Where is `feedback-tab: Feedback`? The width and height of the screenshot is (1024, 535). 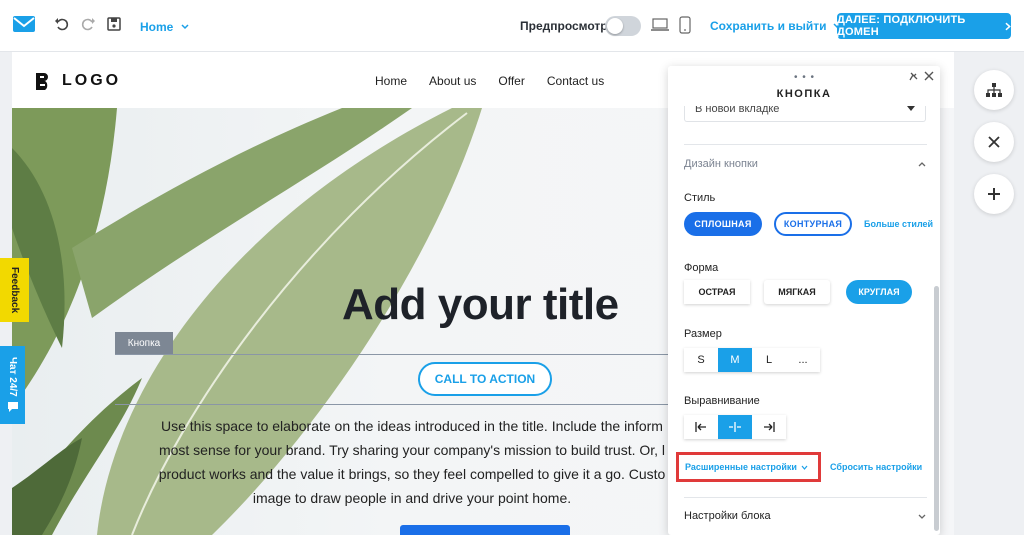
feedback-tab: Feedback is located at coordinates (14, 290).